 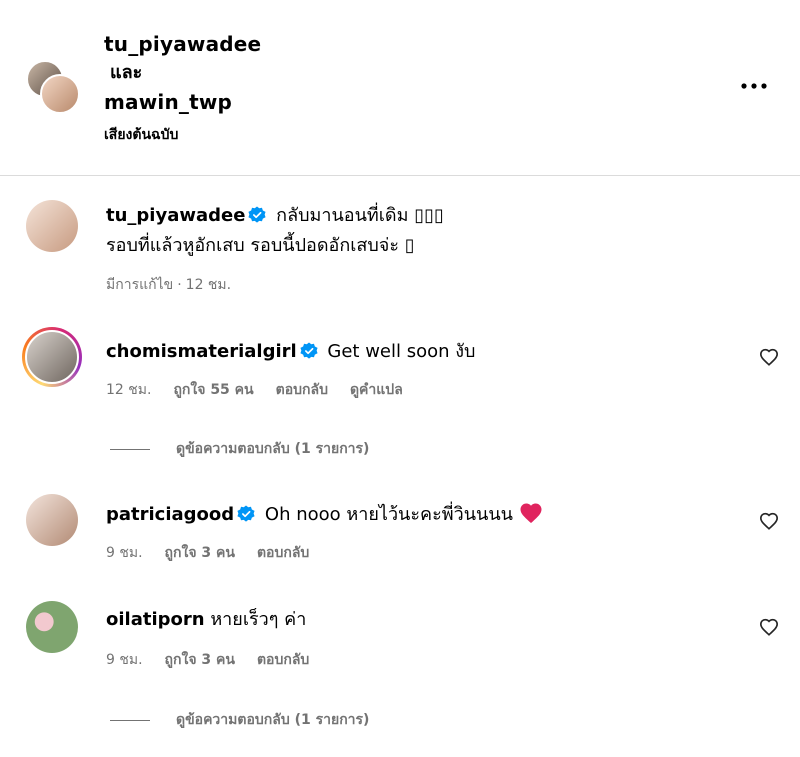 I want to click on more-options-button, so click(x=754, y=86).